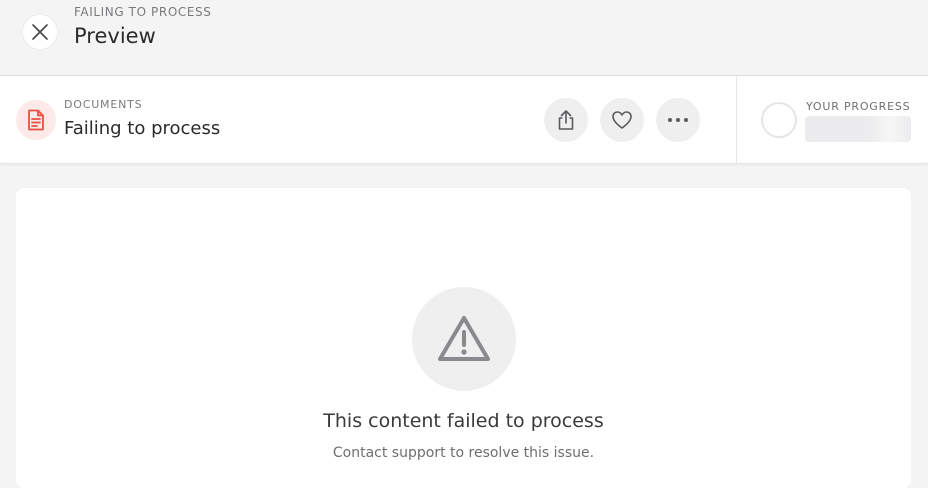 The image size is (928, 488). What do you see at coordinates (779, 120) in the screenshot?
I see `progress-ring` at bounding box center [779, 120].